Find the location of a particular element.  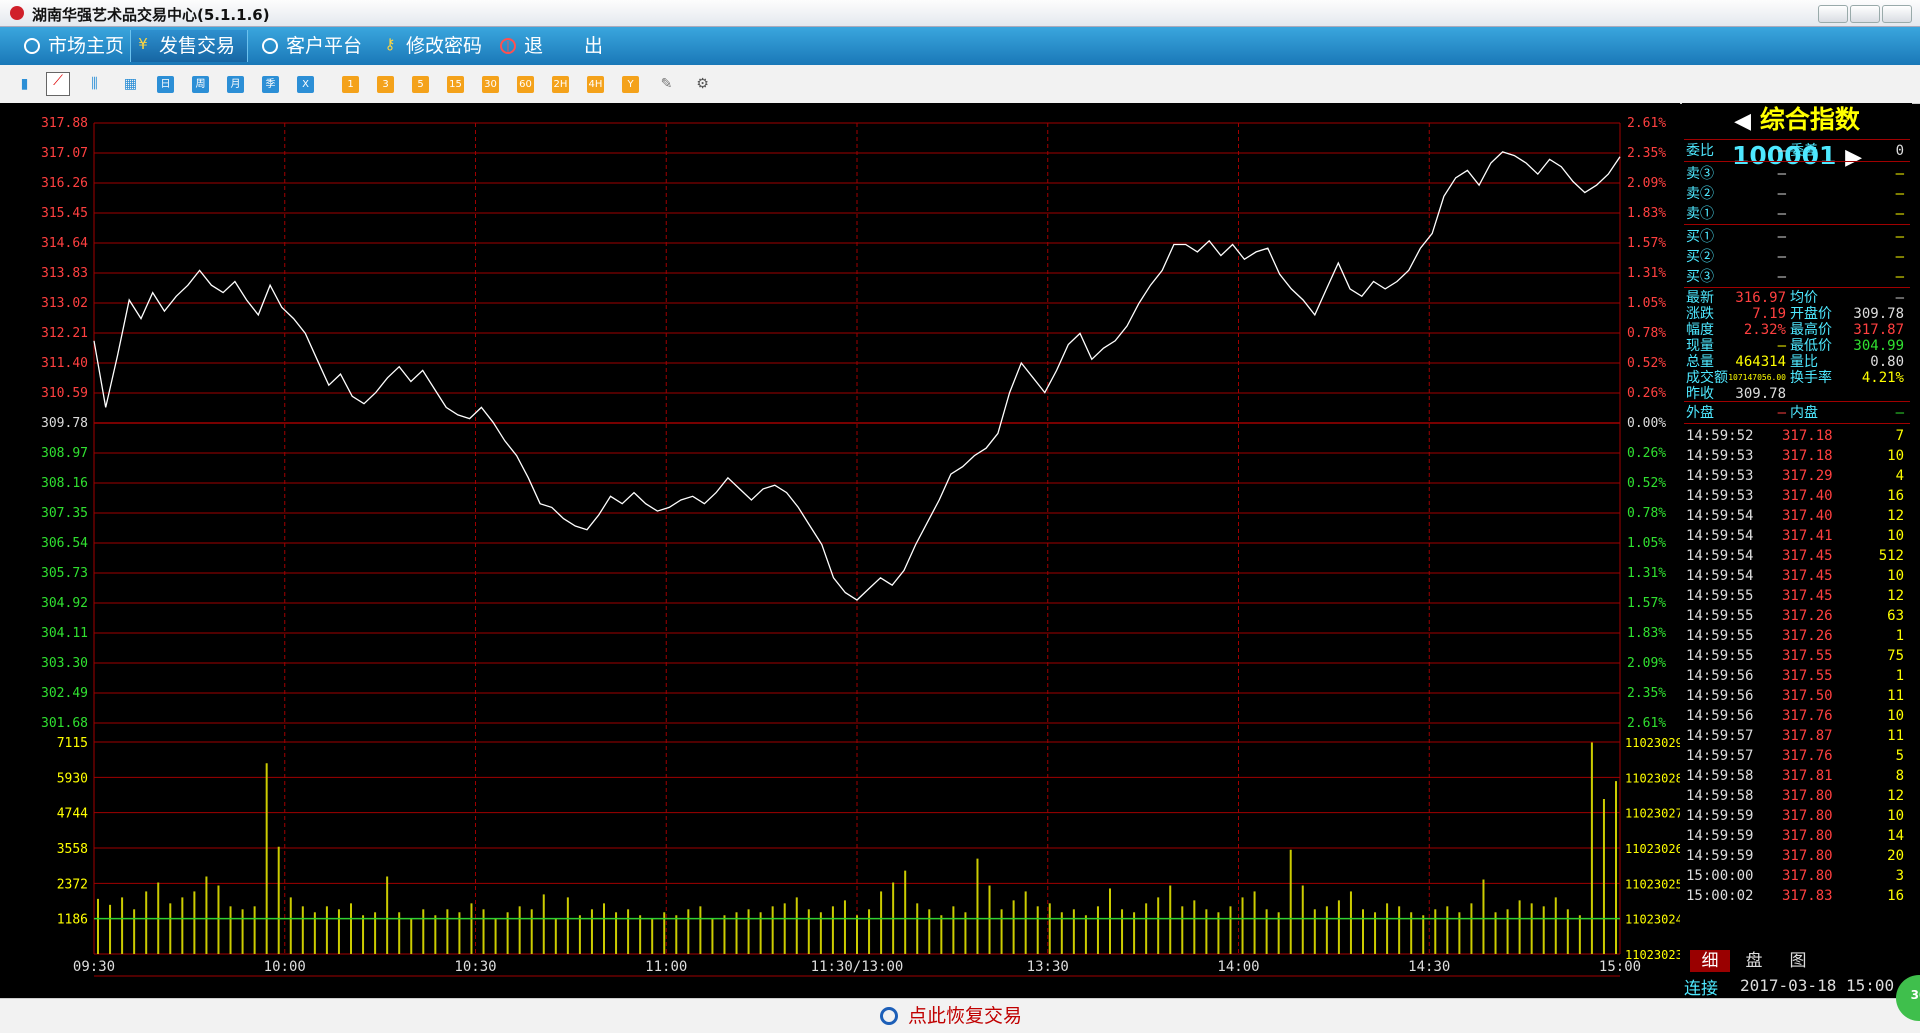

tick-price: 317.45 is located at coordinates (1807, 596).